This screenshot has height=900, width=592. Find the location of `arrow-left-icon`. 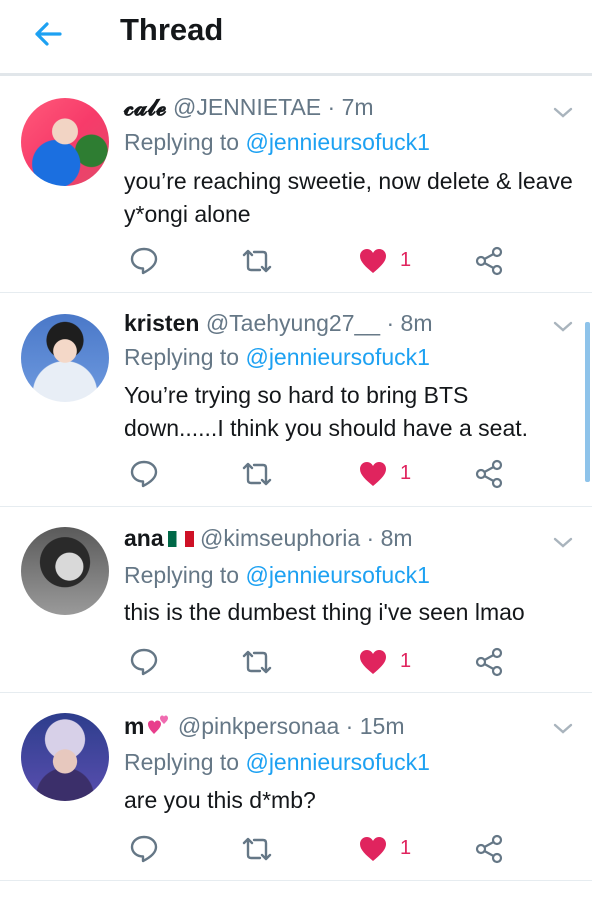

arrow-left-icon is located at coordinates (48, 34).